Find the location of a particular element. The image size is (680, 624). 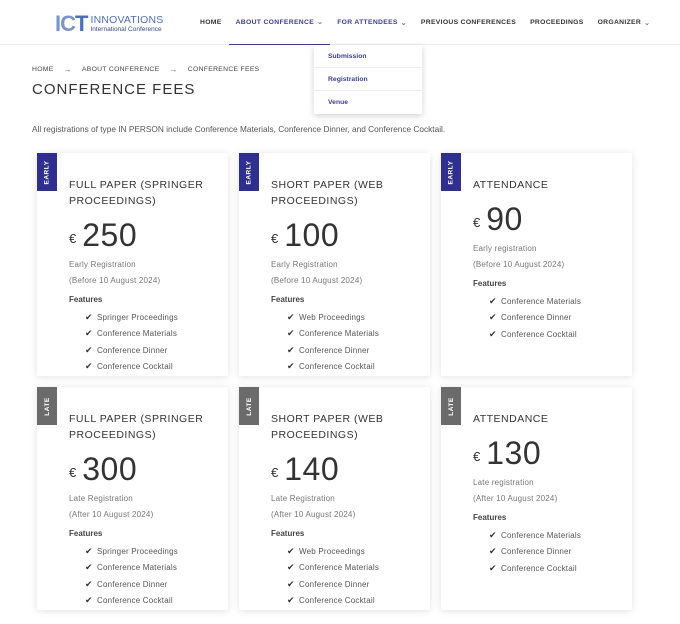

price-amount: 90 is located at coordinates (504, 219).